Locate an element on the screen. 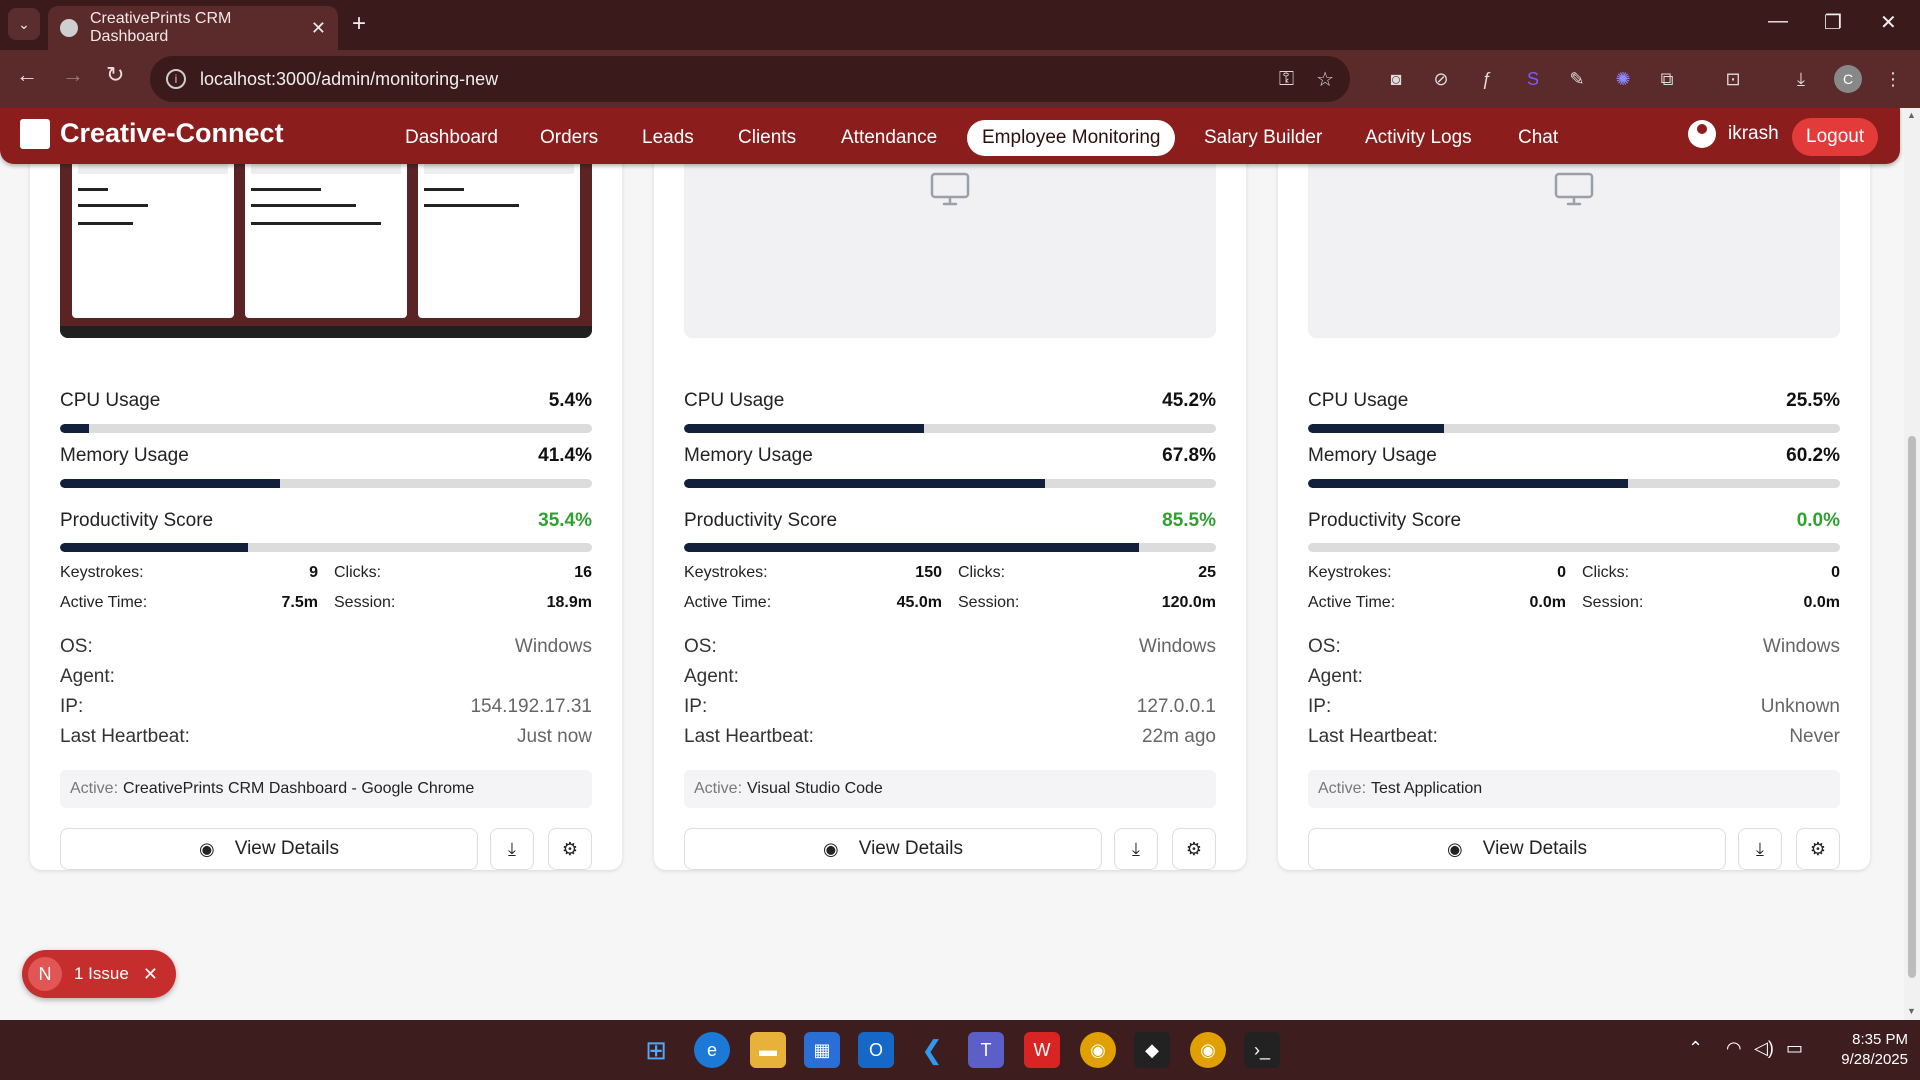  forward-icon: → is located at coordinates (73, 75).